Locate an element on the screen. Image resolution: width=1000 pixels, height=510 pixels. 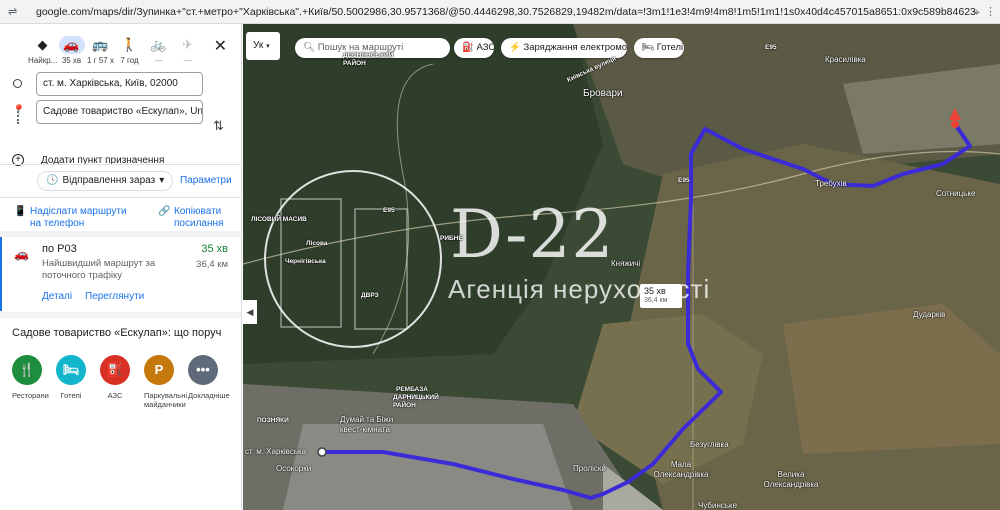
category-label: Готелі is located at coordinates (71, 395).